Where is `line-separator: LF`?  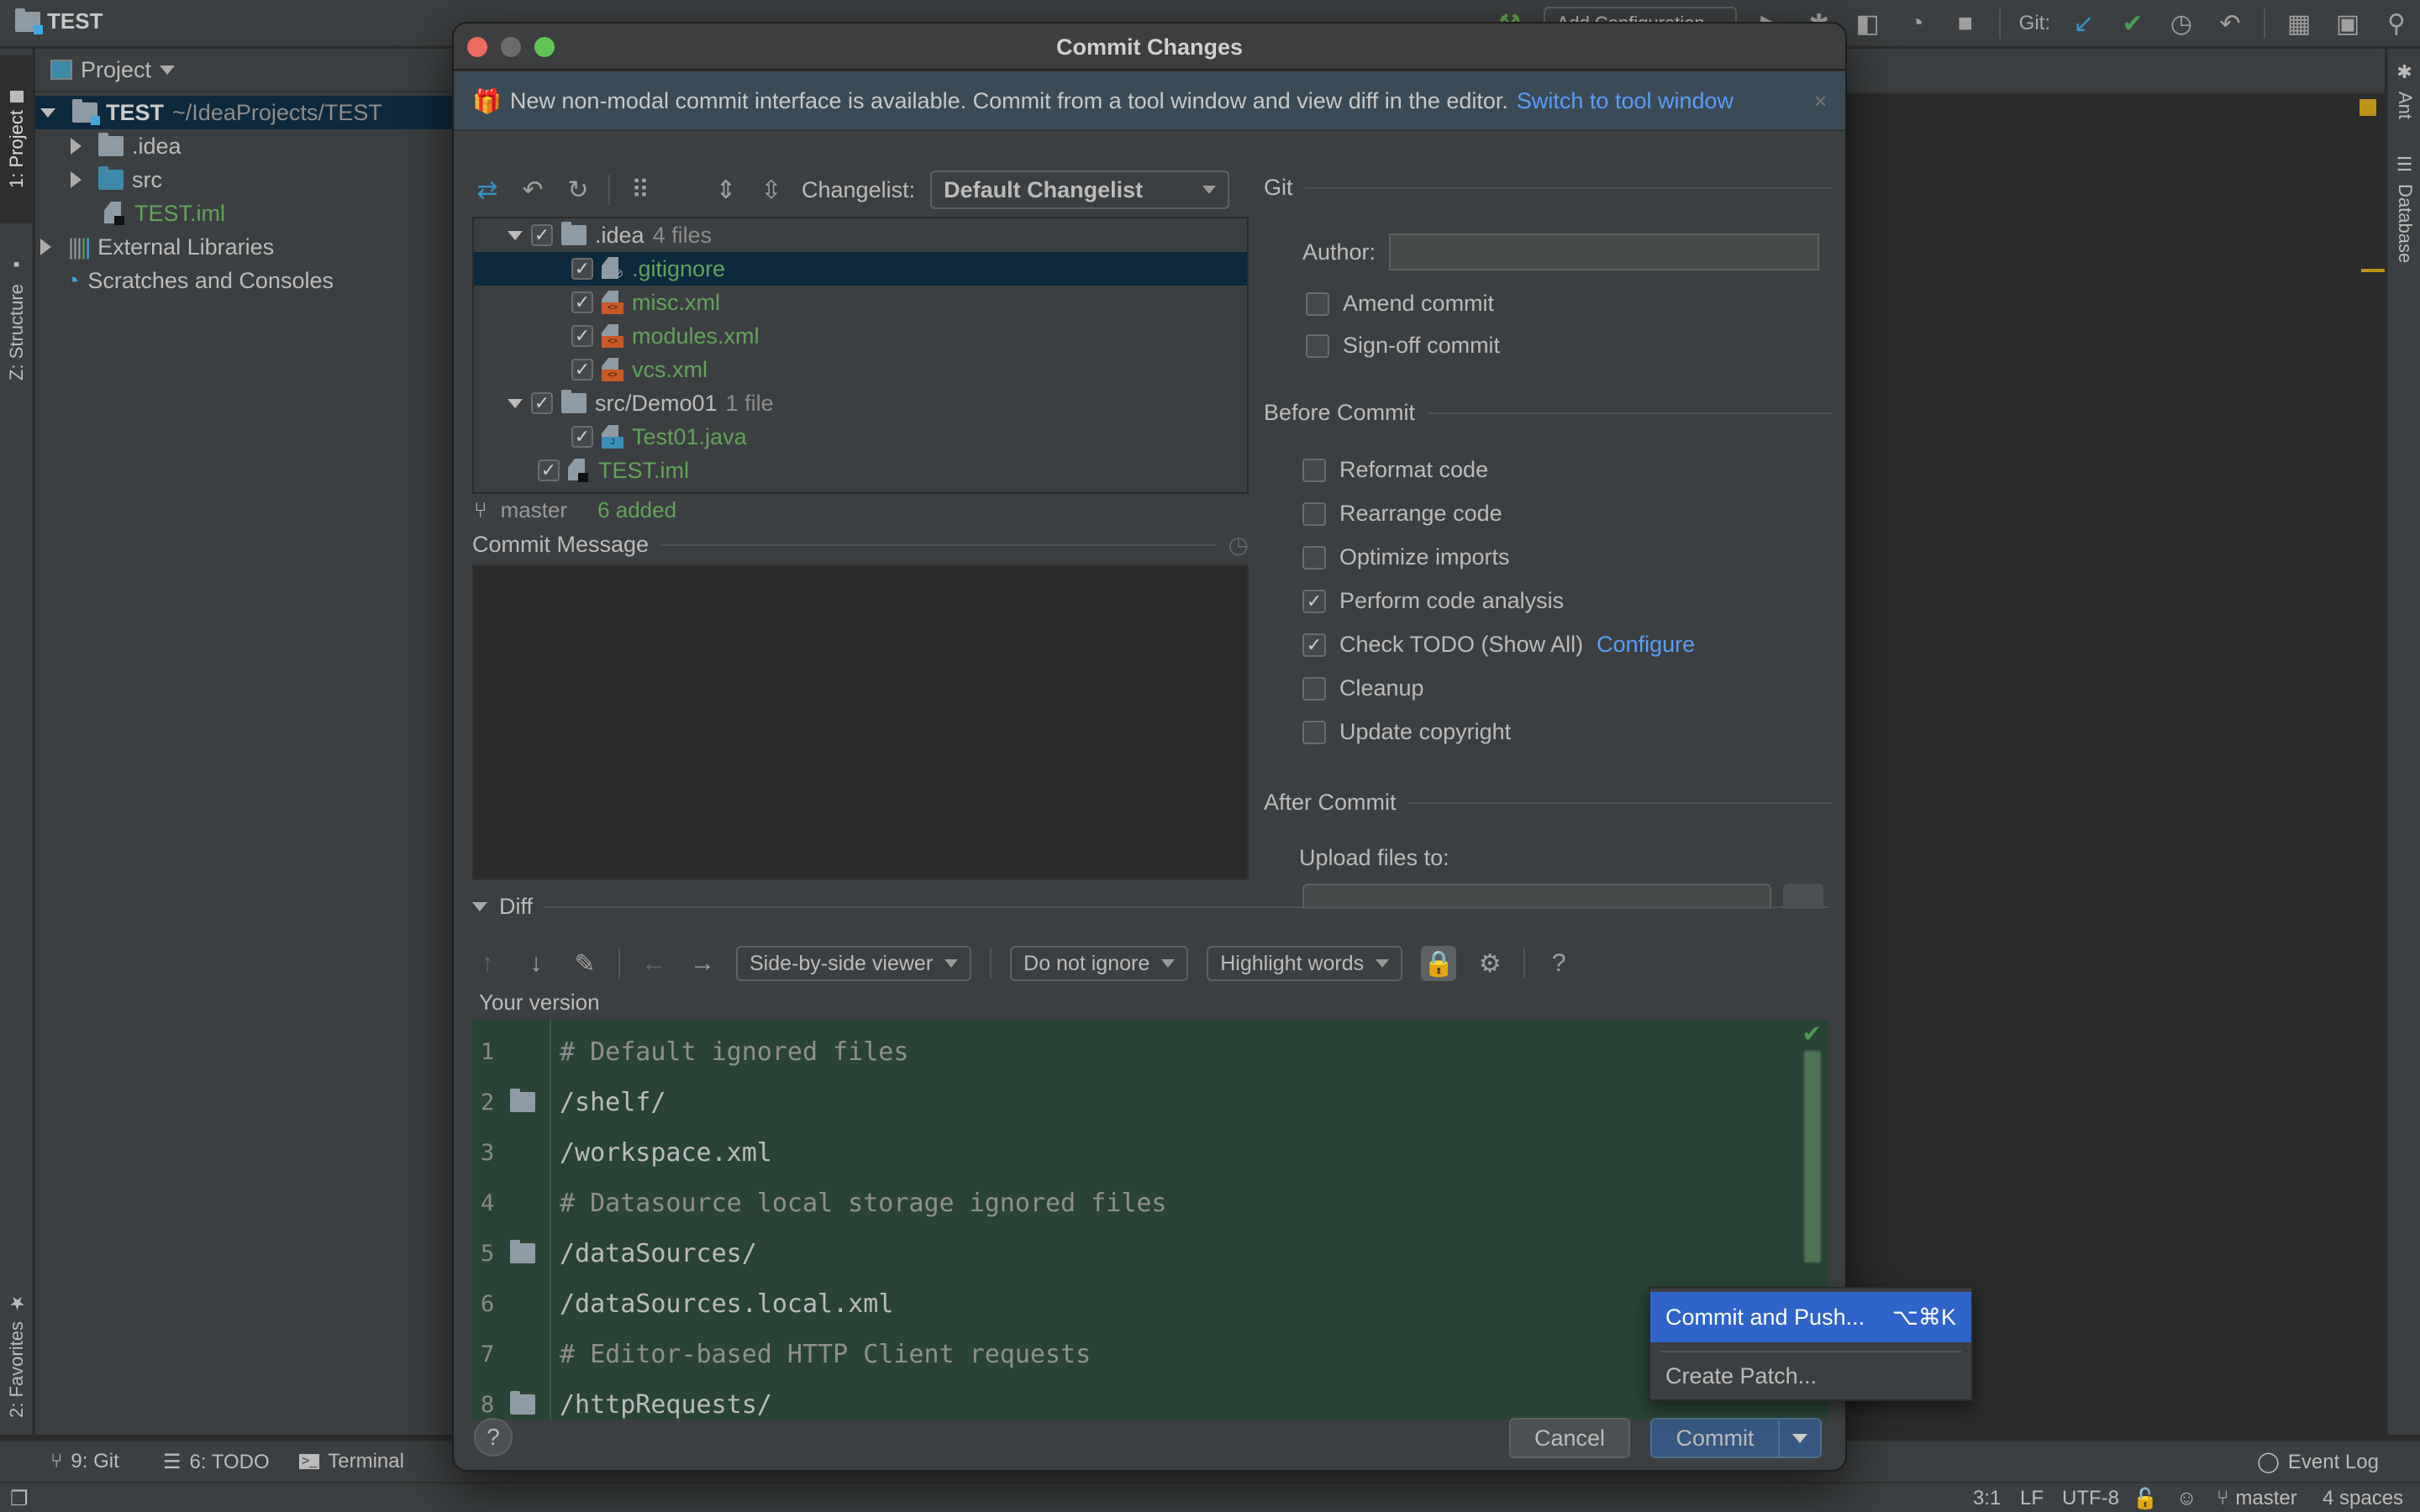
line-separator: LF is located at coordinates (2032, 1498).